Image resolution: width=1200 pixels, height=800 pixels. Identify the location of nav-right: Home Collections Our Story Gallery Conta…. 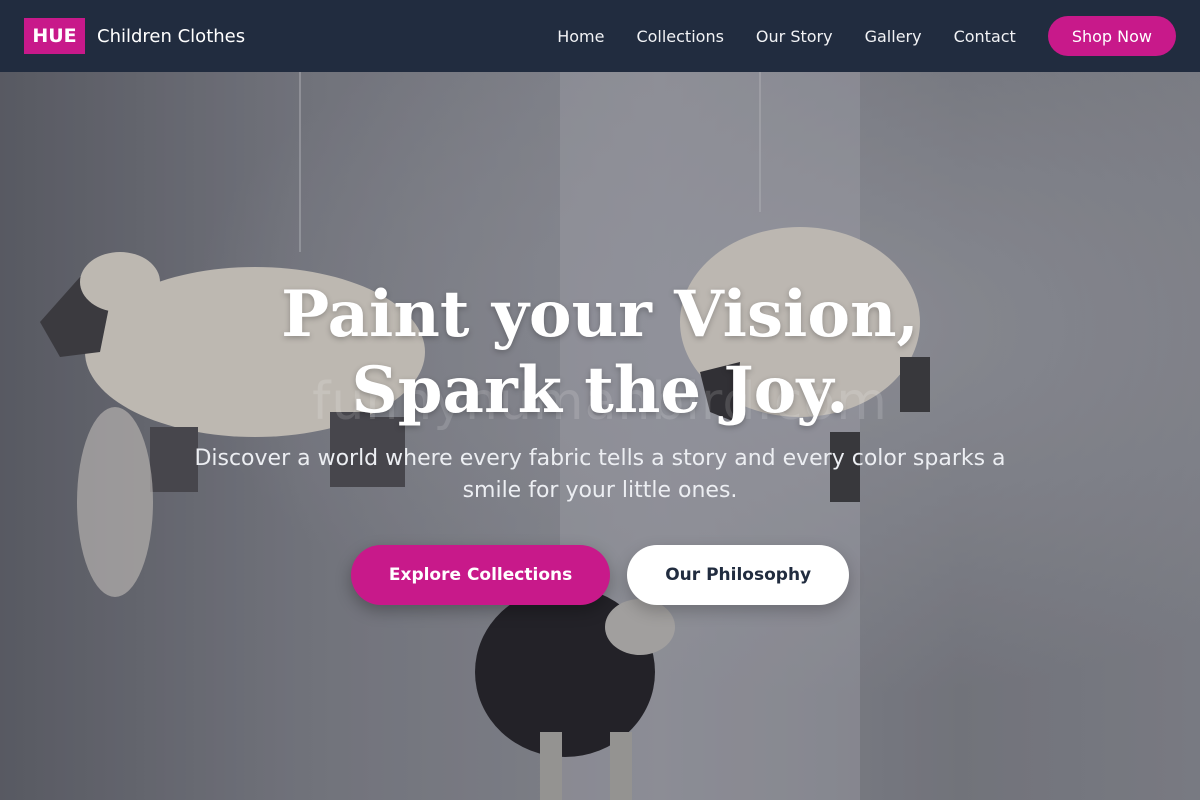
(866, 36).